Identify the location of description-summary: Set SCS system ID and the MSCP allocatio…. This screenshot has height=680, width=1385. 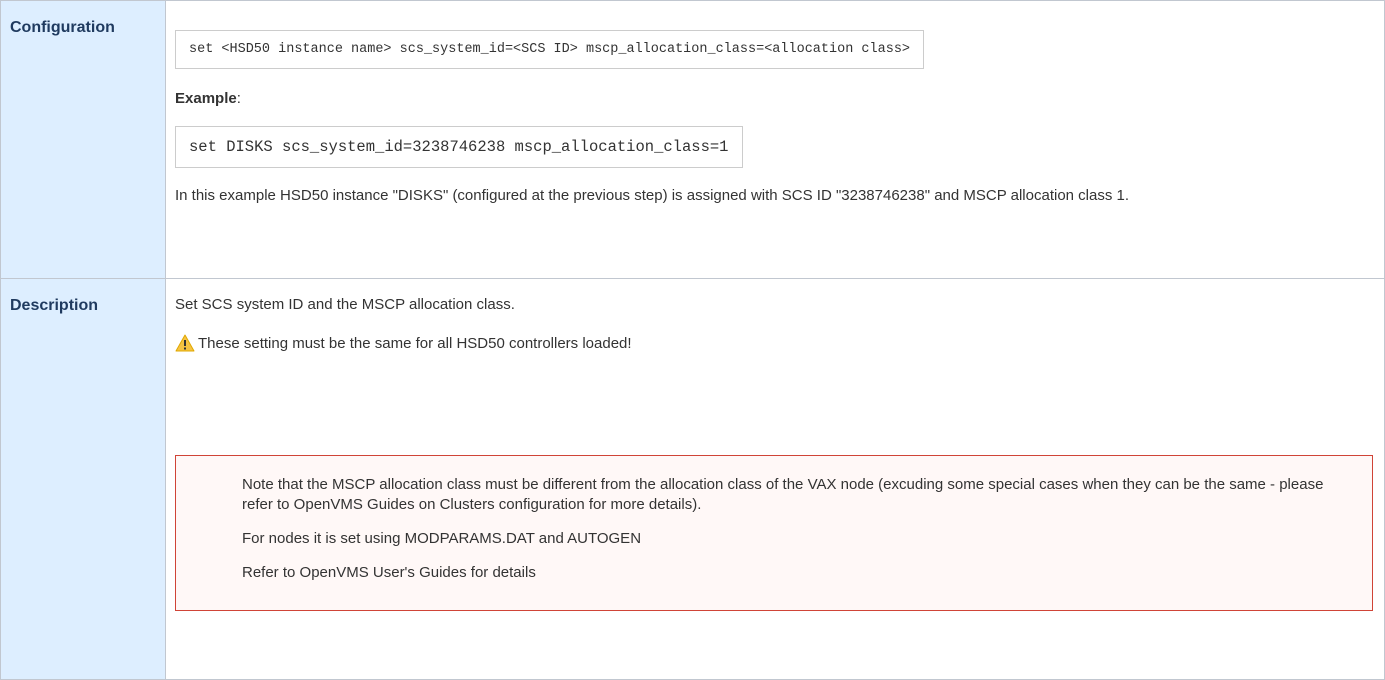
(345, 304).